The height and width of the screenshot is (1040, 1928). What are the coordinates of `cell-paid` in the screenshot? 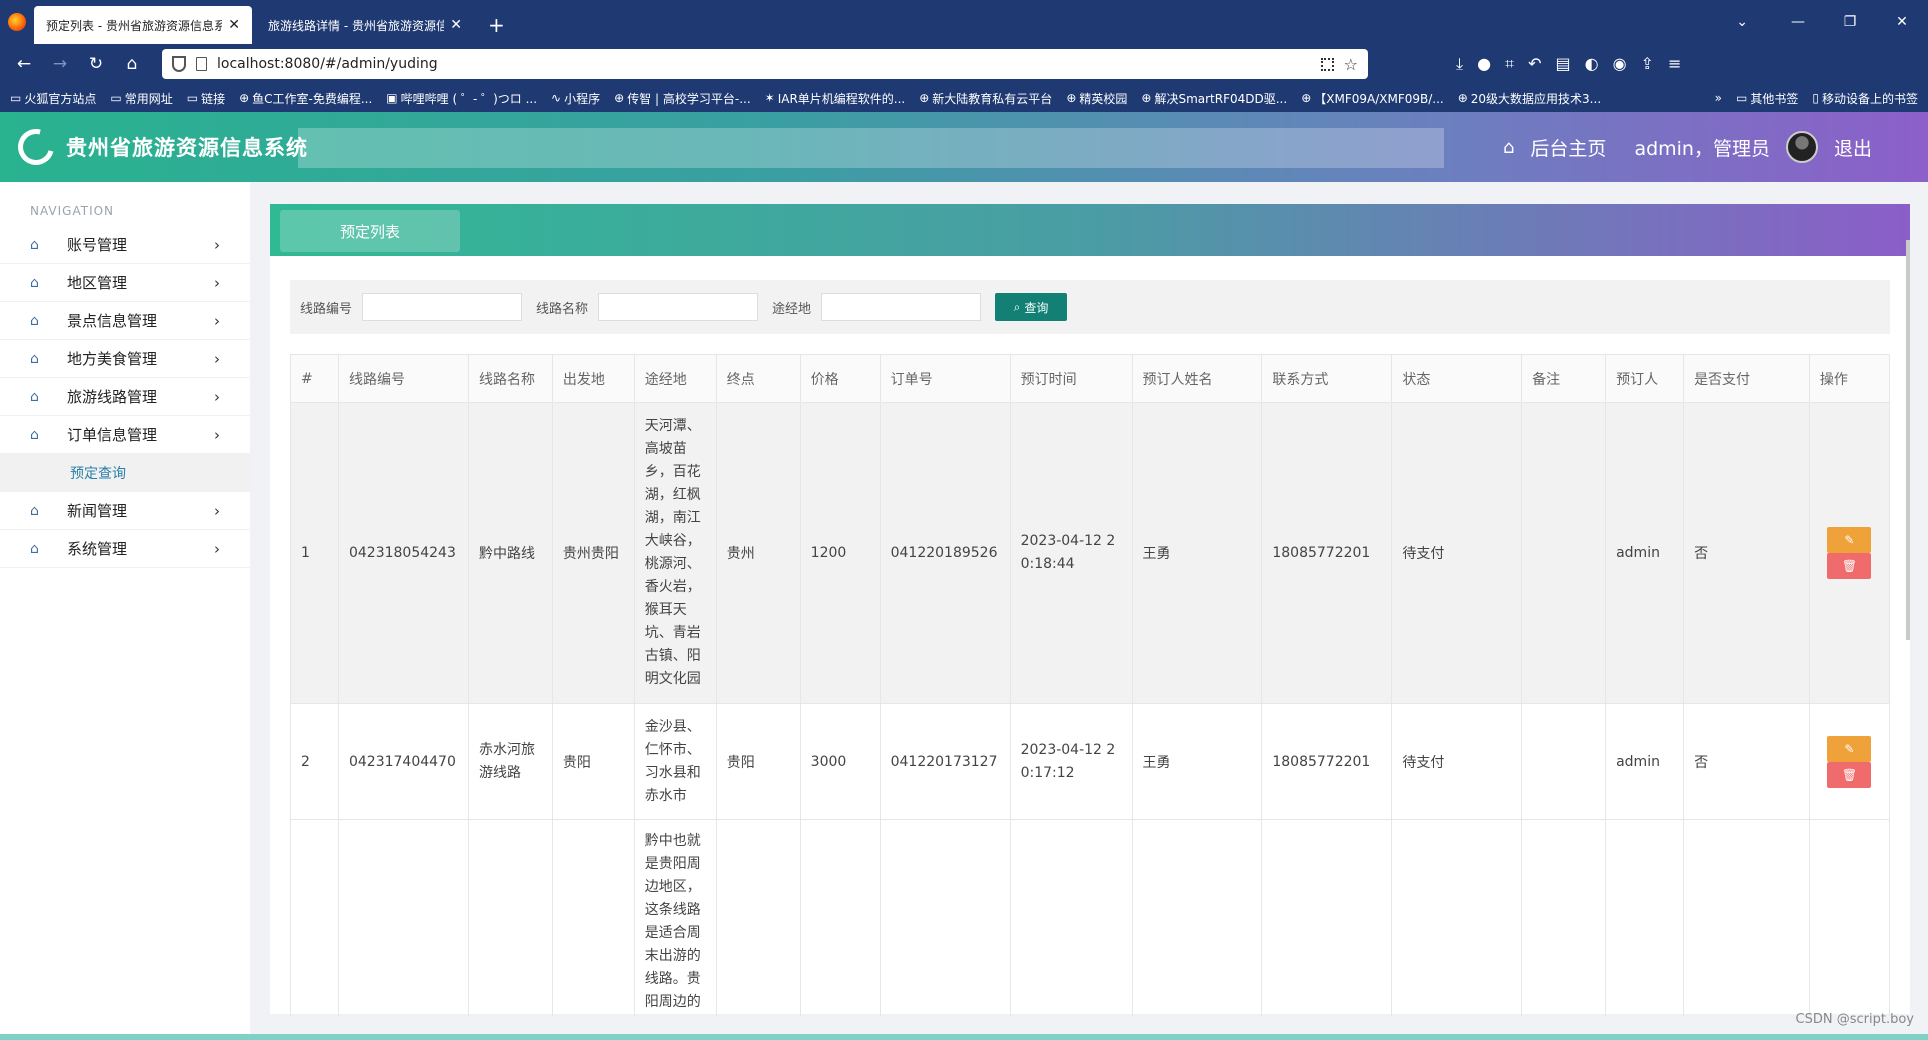 It's located at (1746, 917).